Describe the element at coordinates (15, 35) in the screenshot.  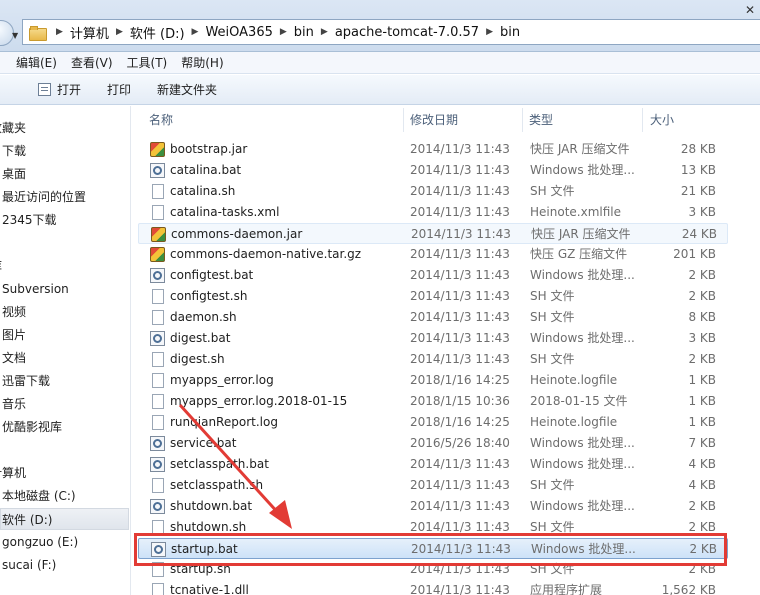
I see `chevron-down-icon: ▼` at that location.